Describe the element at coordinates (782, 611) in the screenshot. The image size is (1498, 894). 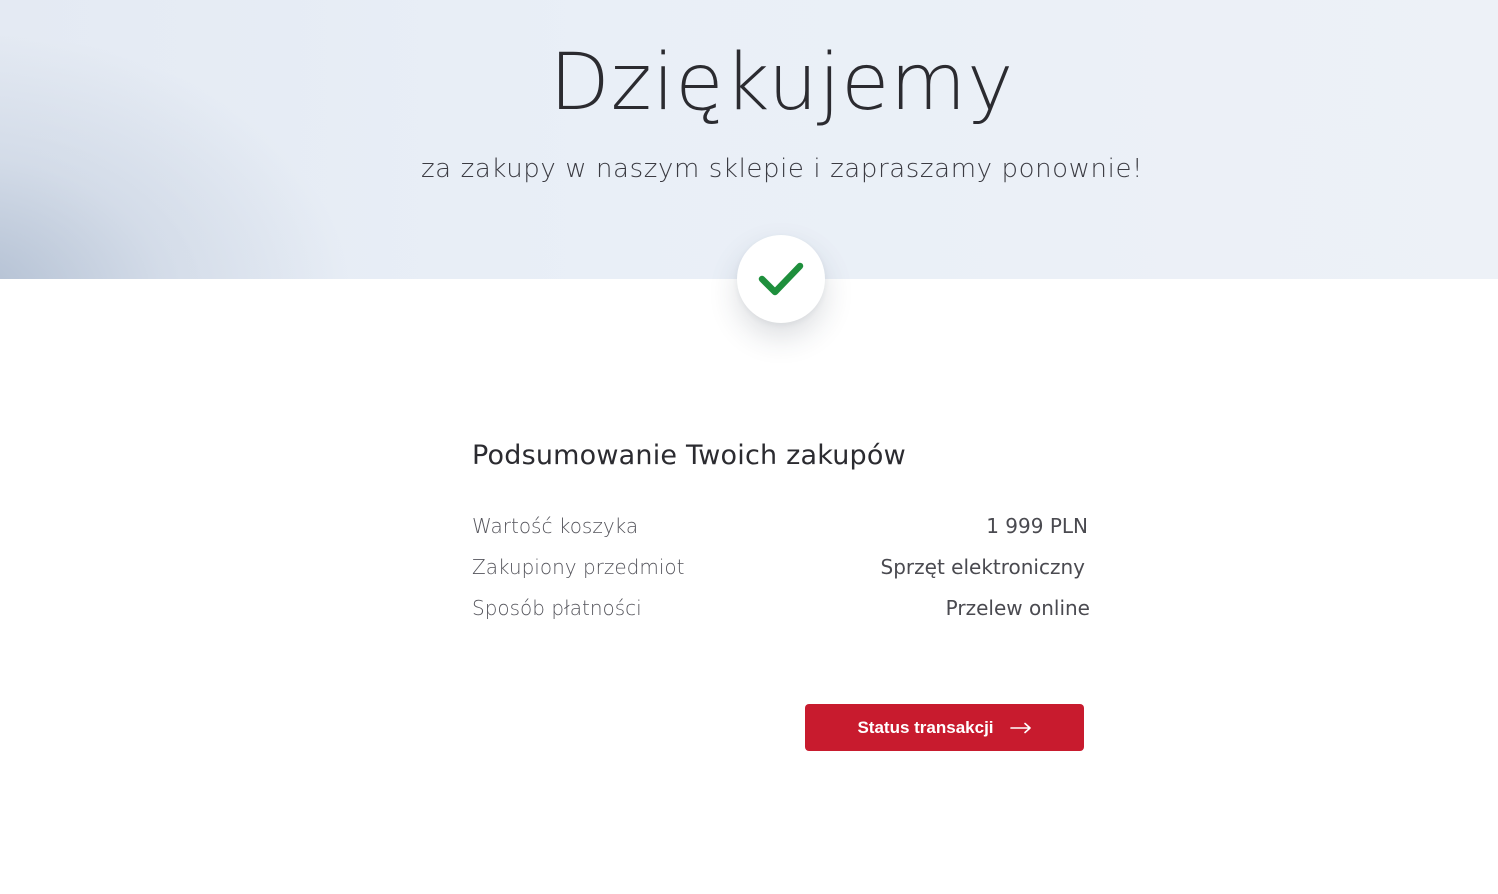
I see `summary-row-payment: Sposób płatności Przelew online` at that location.